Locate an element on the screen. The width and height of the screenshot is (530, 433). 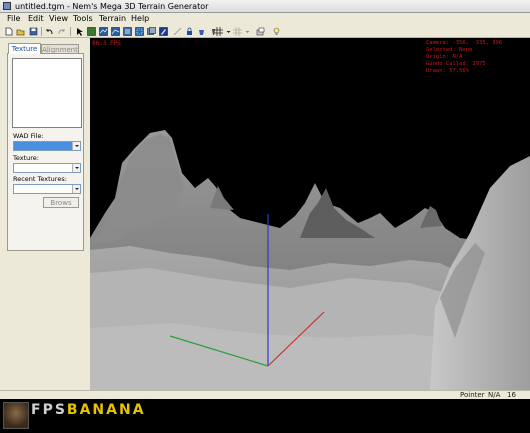
pointer-icon is located at coordinates (79, 31).